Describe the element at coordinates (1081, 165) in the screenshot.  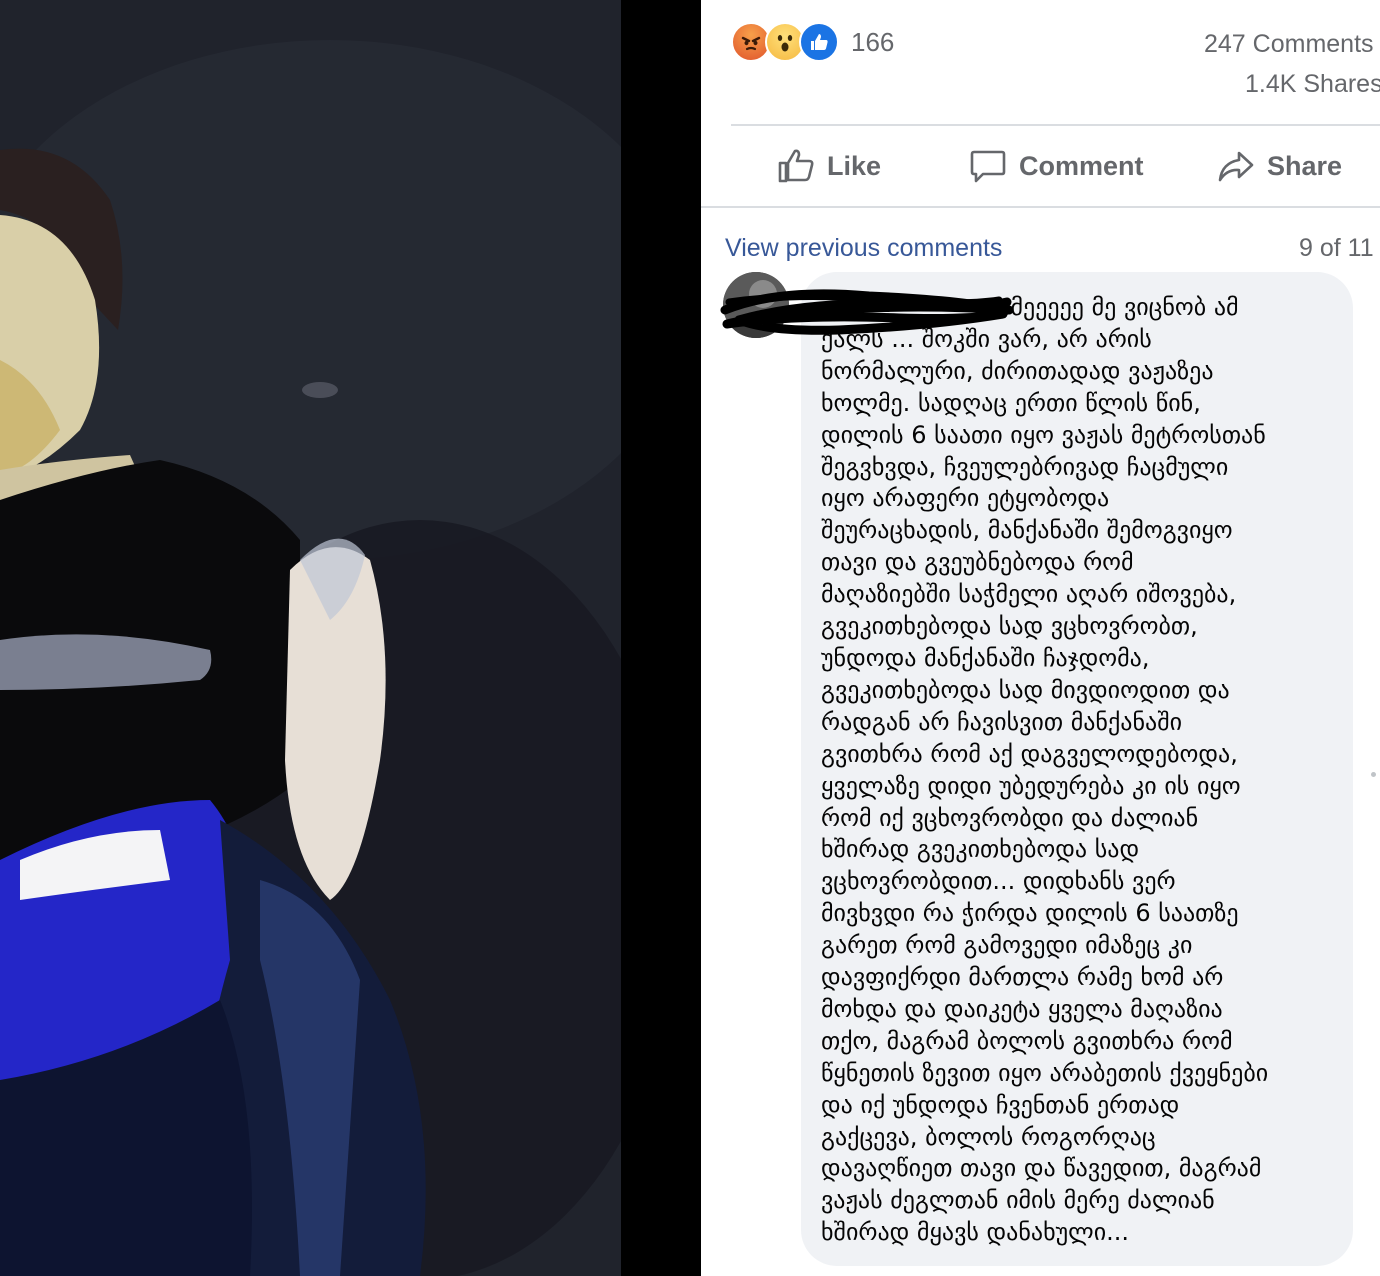
I see `comment-label: Comment` at that location.